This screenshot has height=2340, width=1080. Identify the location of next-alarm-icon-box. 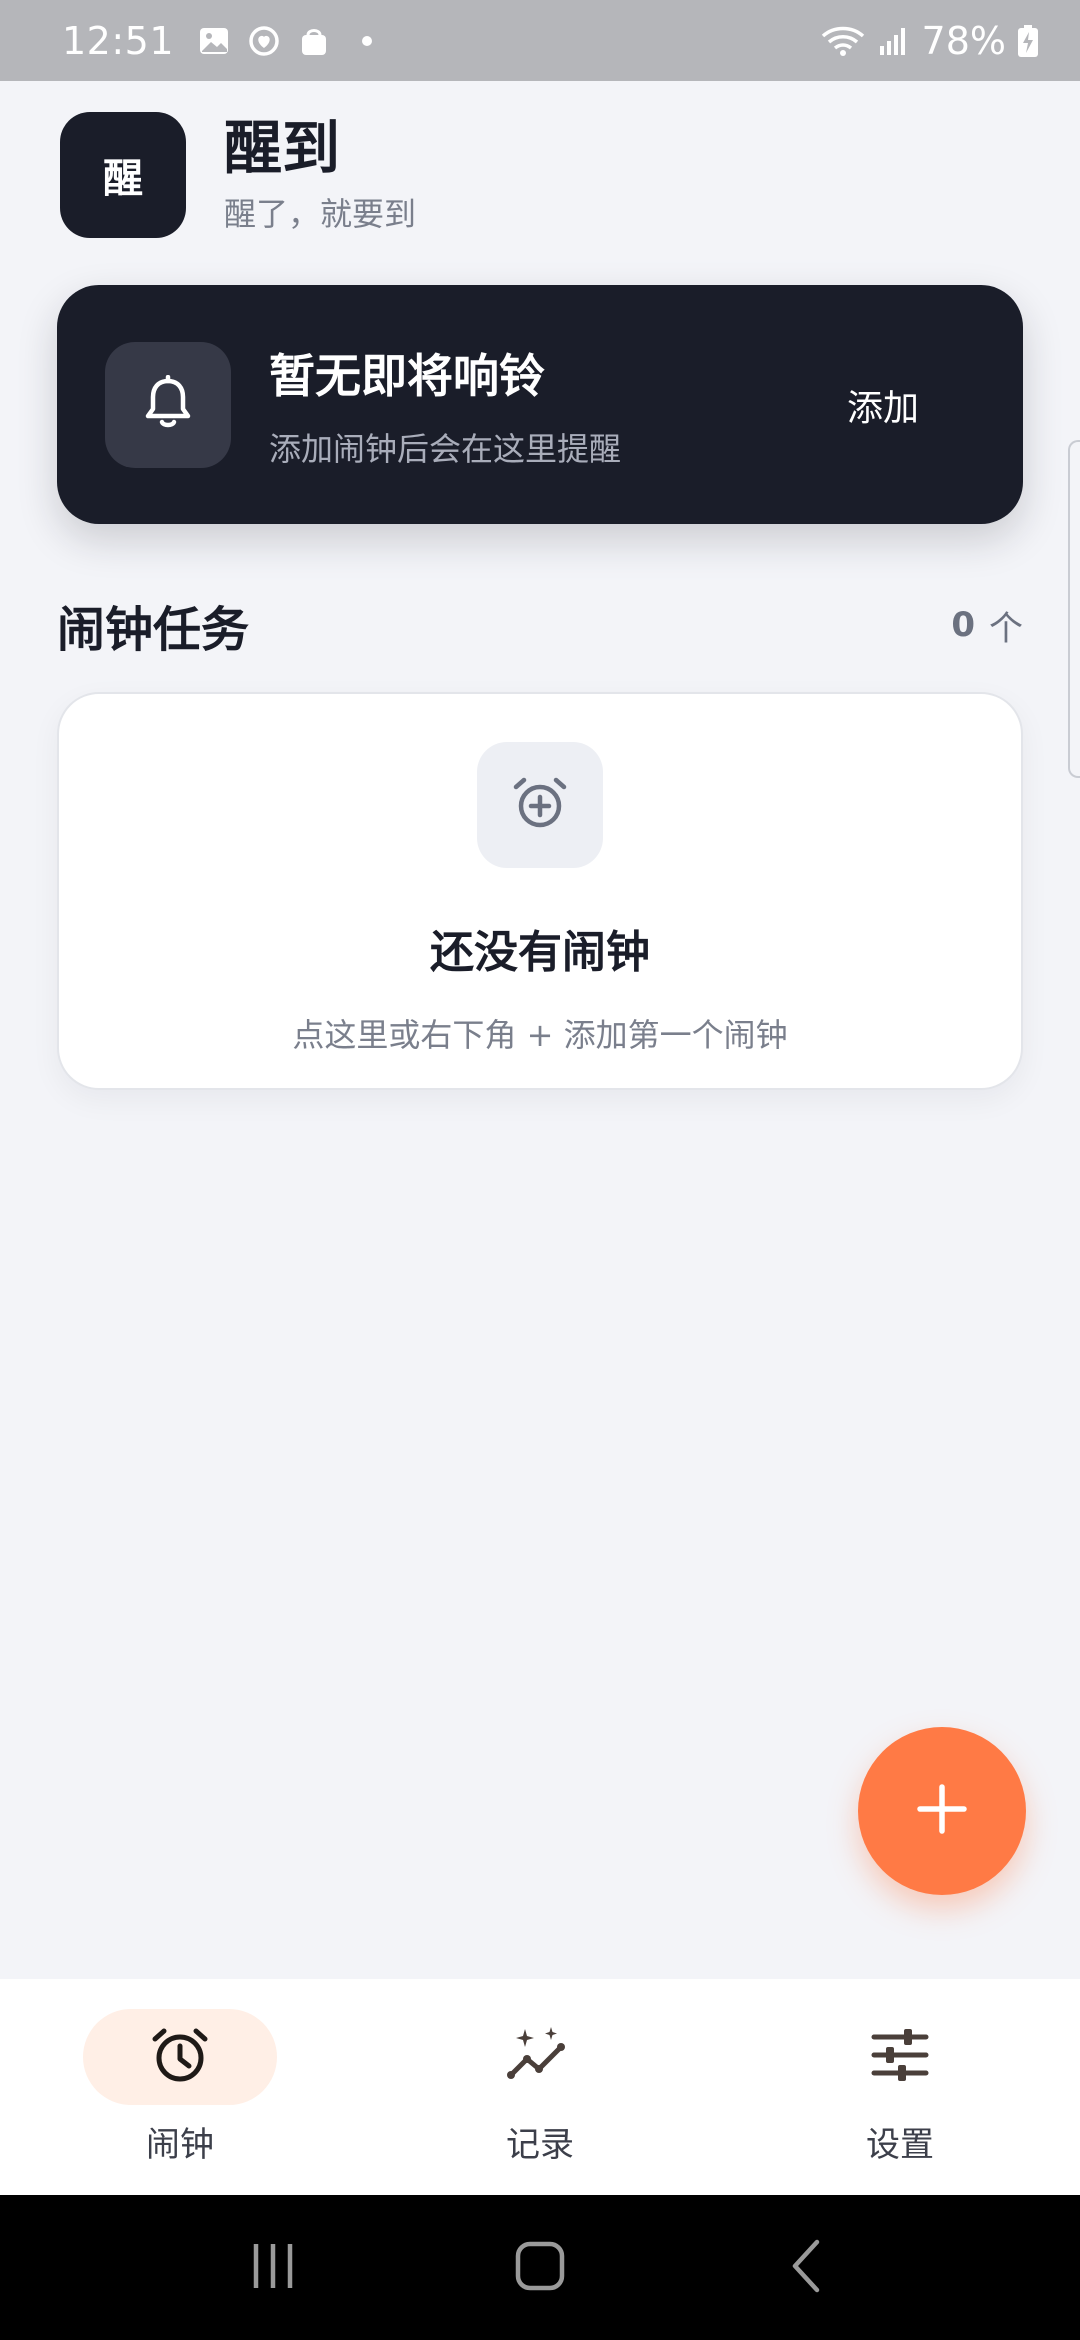
(168, 404).